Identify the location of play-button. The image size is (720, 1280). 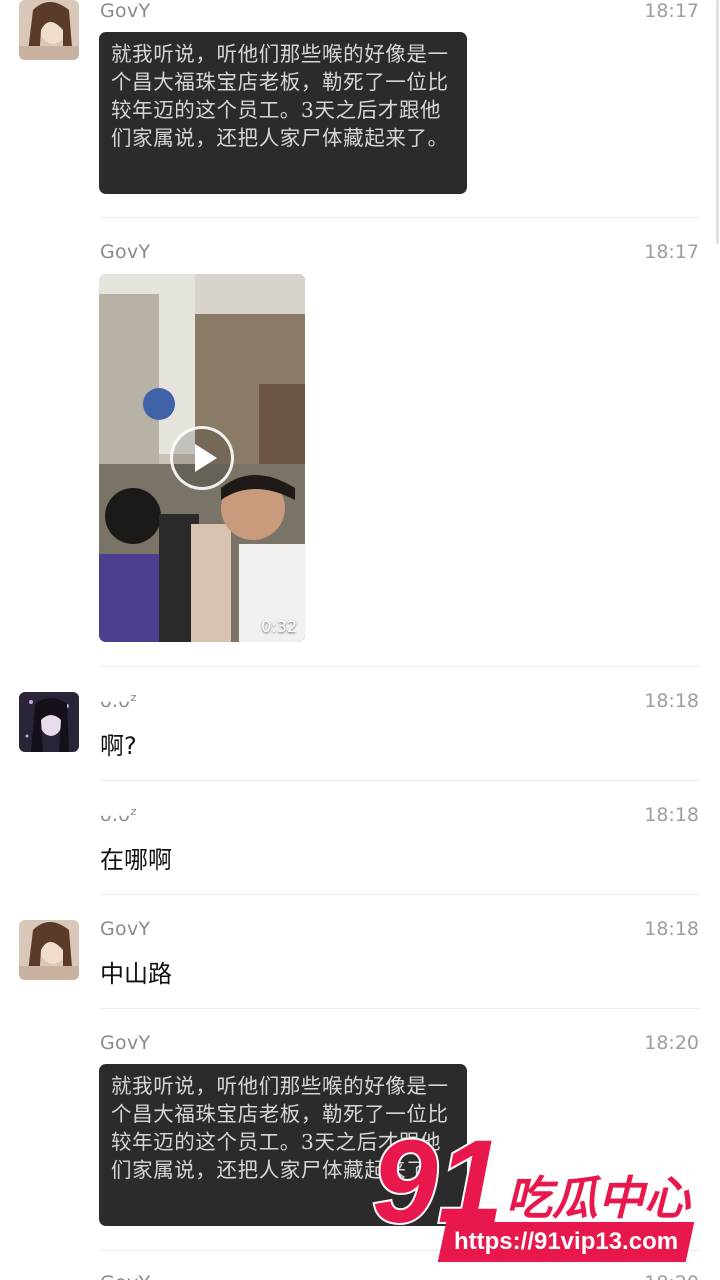
(202, 458).